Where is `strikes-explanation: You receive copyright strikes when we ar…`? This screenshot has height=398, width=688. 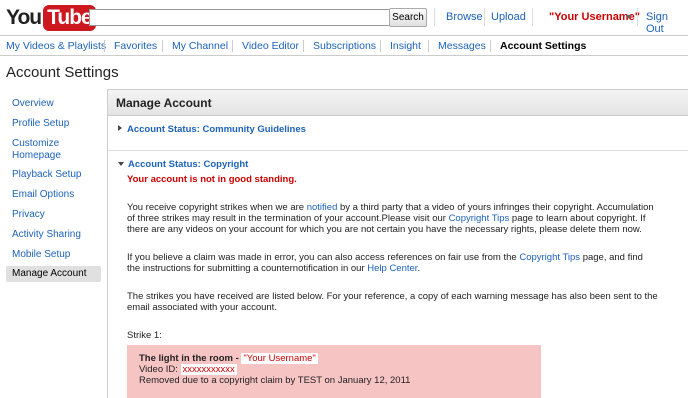 strikes-explanation: You receive copyright strikes when we ar… is located at coordinates (388, 218).